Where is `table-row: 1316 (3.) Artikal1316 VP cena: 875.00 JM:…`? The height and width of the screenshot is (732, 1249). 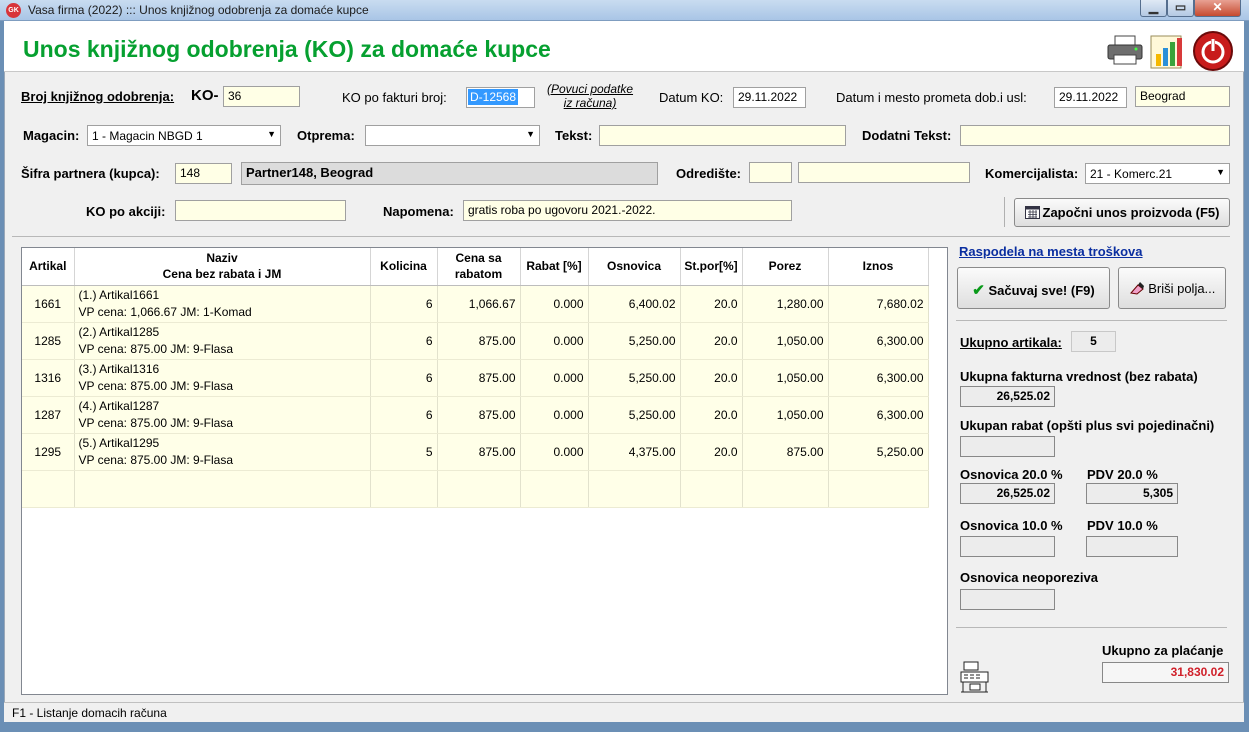 table-row: 1316 (3.) Artikal1316 VP cena: 875.00 JM:… is located at coordinates (475, 378).